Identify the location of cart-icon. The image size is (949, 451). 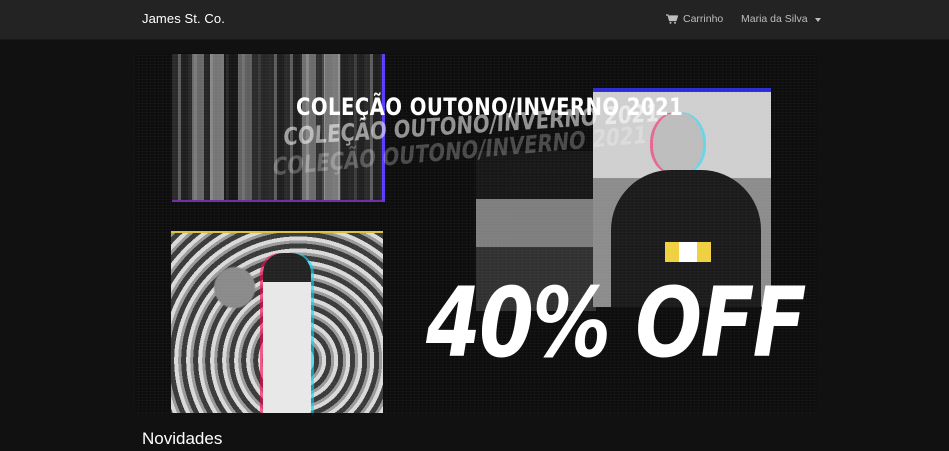
(672, 19).